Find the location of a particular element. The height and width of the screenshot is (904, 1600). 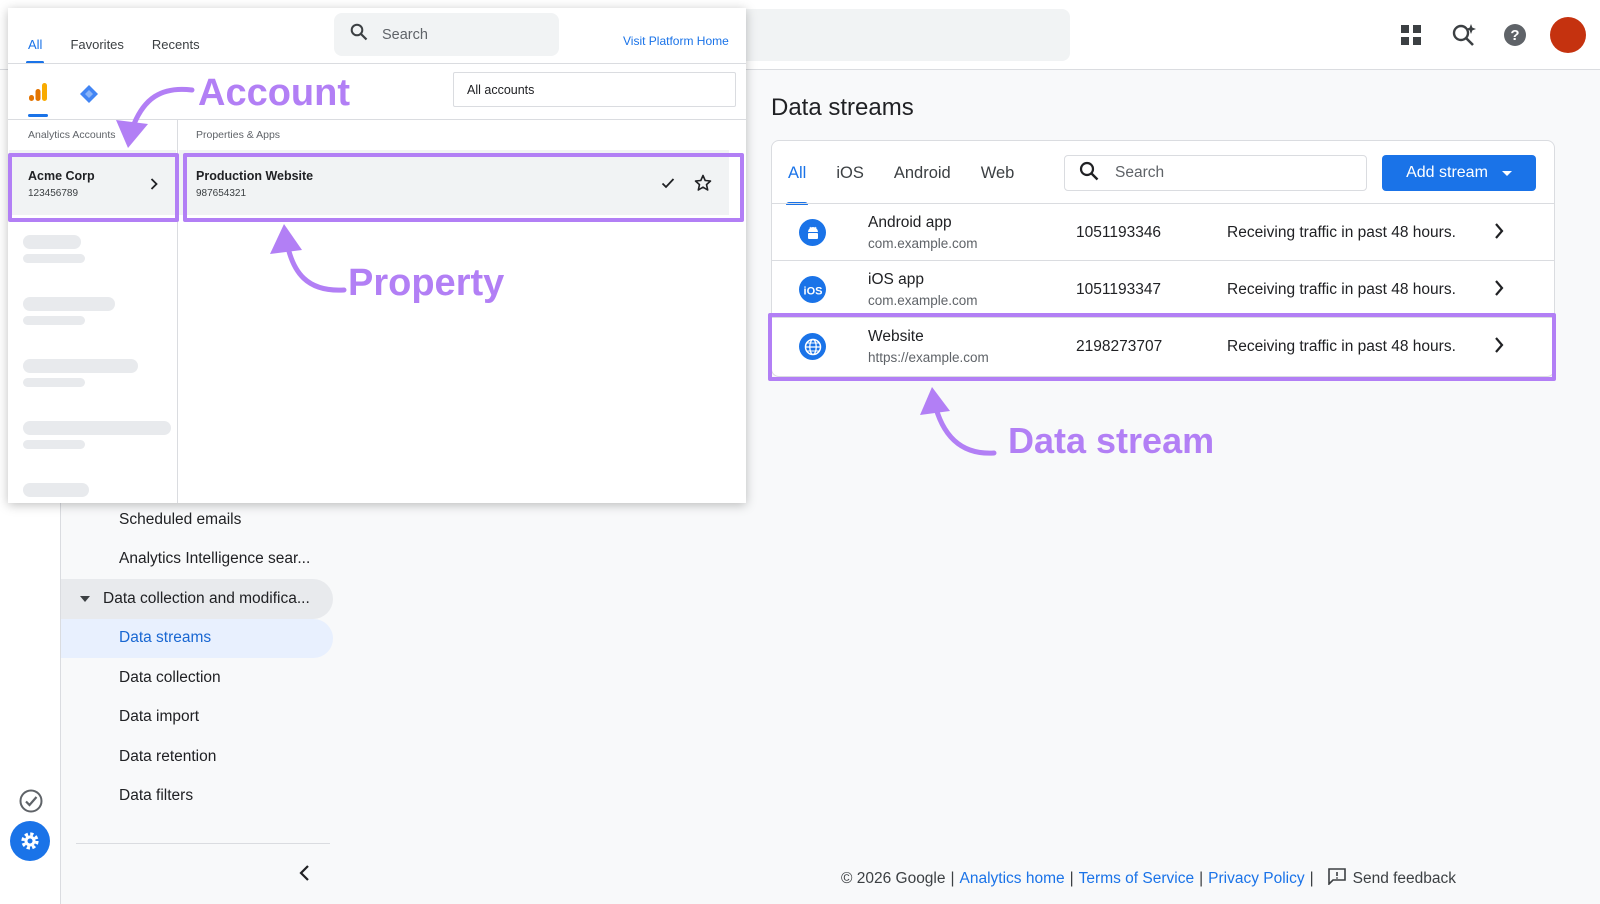

picker-tabs: All Favorites Recents is located at coordinates (108, 36).